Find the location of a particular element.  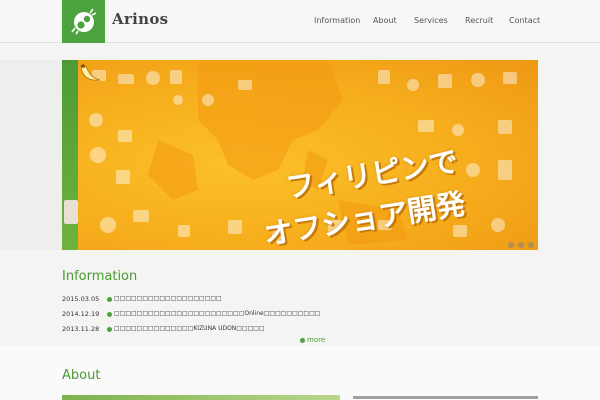

about-heading: About is located at coordinates (81, 375).